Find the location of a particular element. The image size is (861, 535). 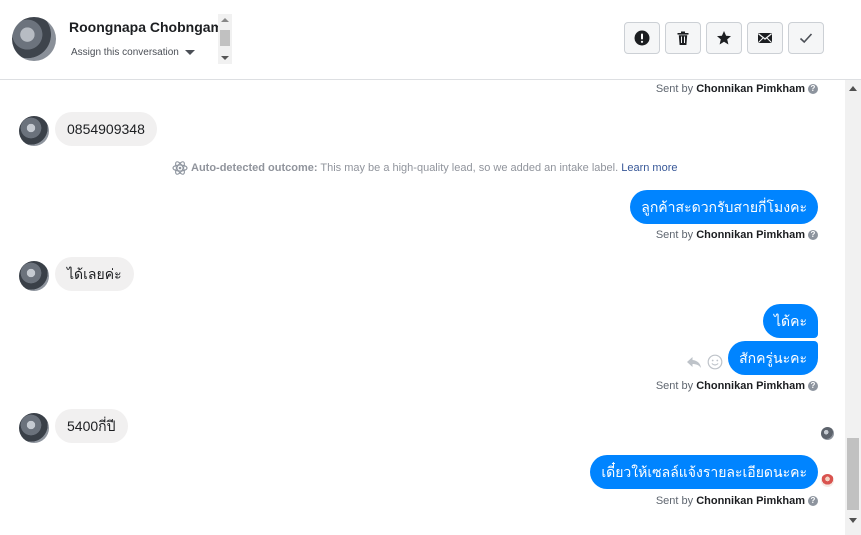

reply-icon is located at coordinates (694, 362).